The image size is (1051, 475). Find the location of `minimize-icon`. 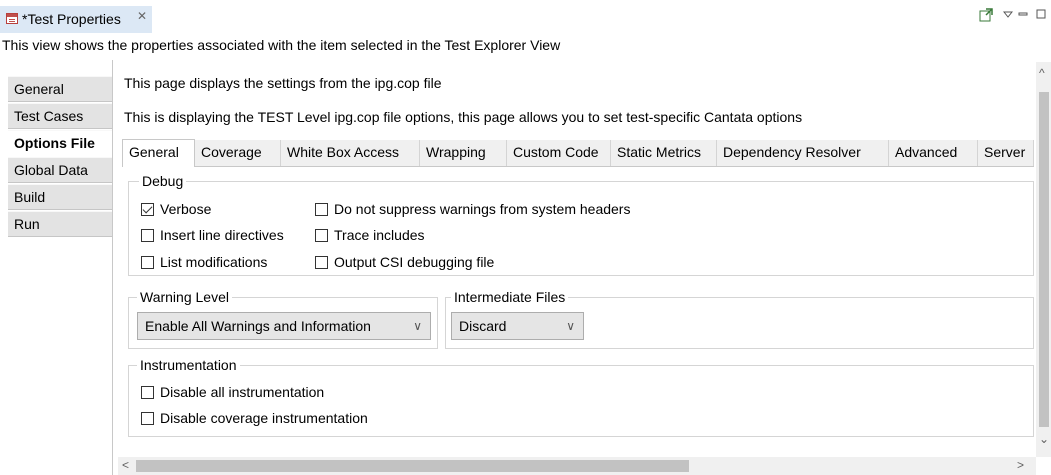

minimize-icon is located at coordinates (1023, 15).